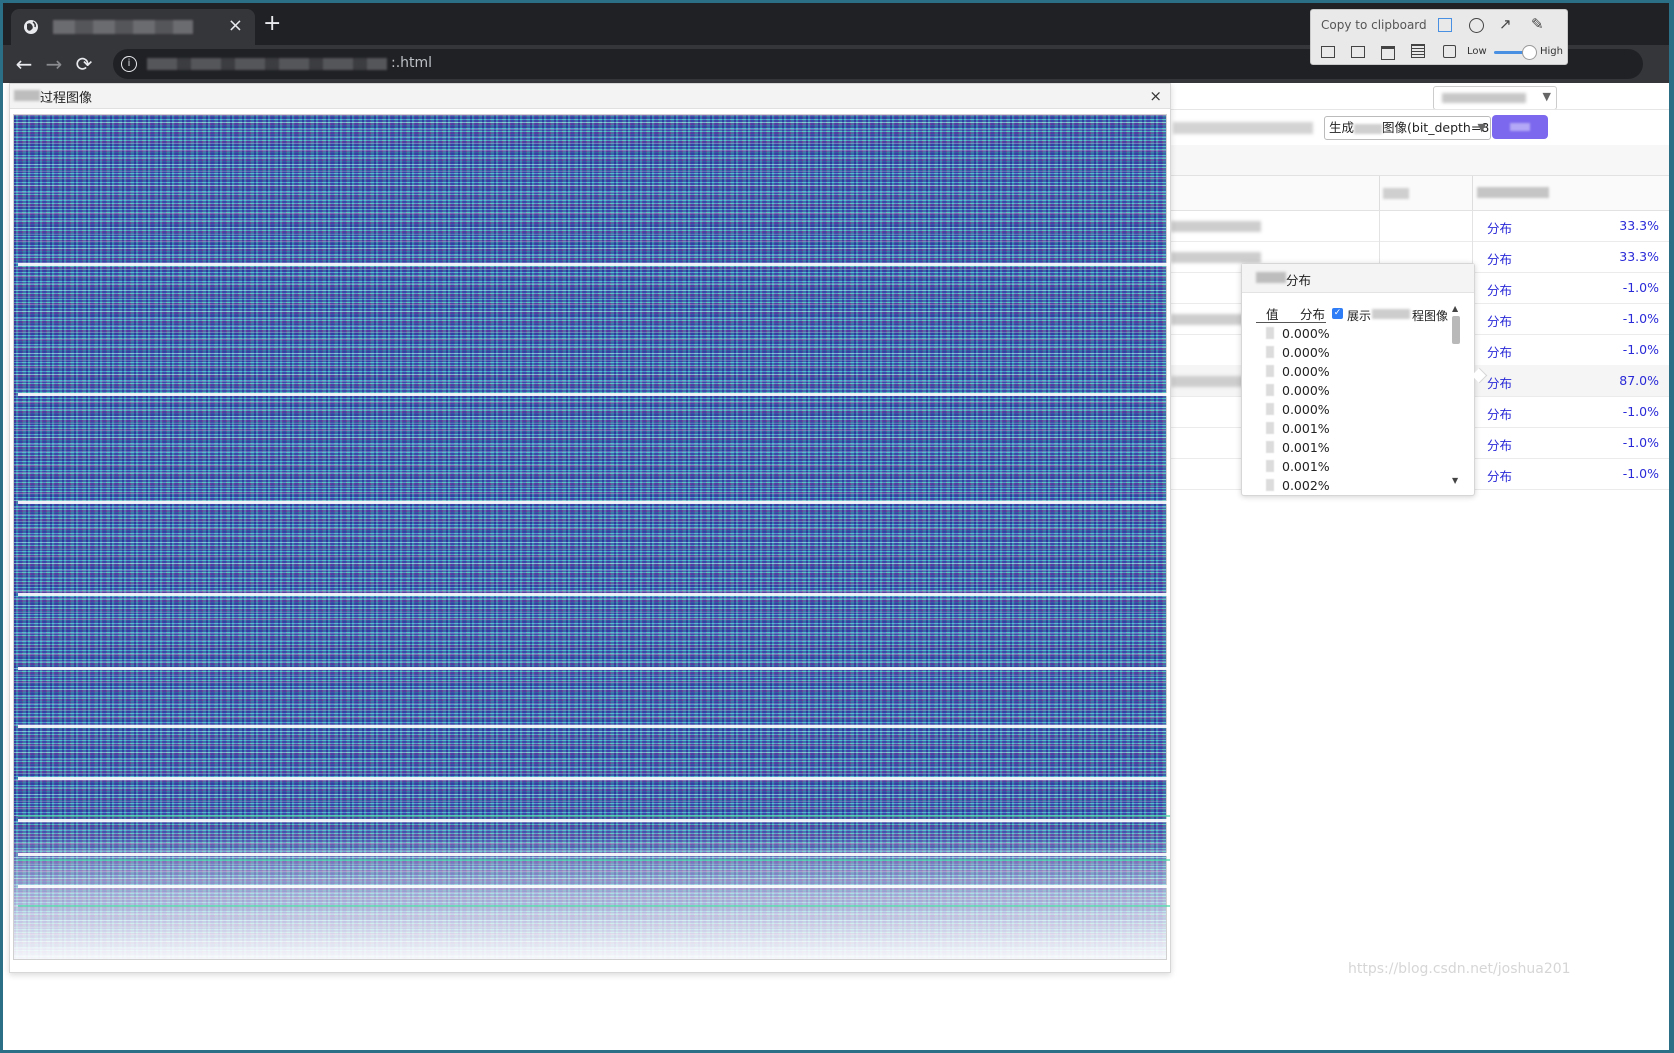 The width and height of the screenshot is (1674, 1053). I want to click on top-select-value-redacted, so click(1484, 98).